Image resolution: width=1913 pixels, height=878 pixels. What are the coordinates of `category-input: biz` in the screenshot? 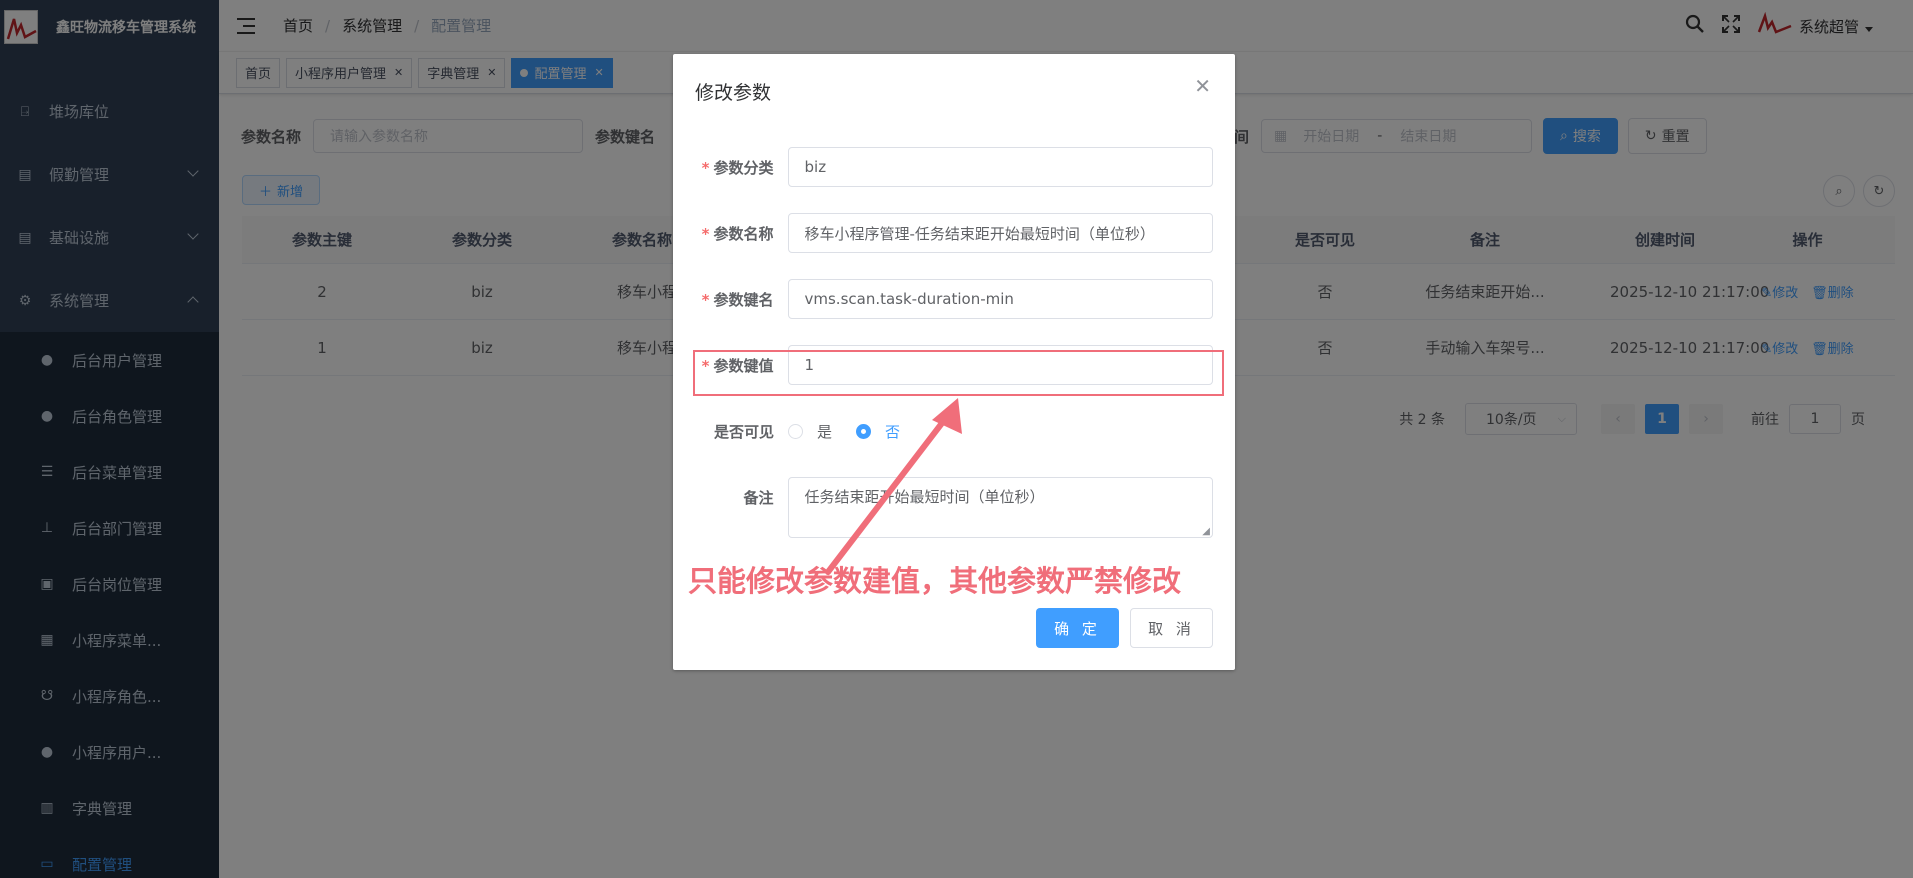 It's located at (1000, 167).